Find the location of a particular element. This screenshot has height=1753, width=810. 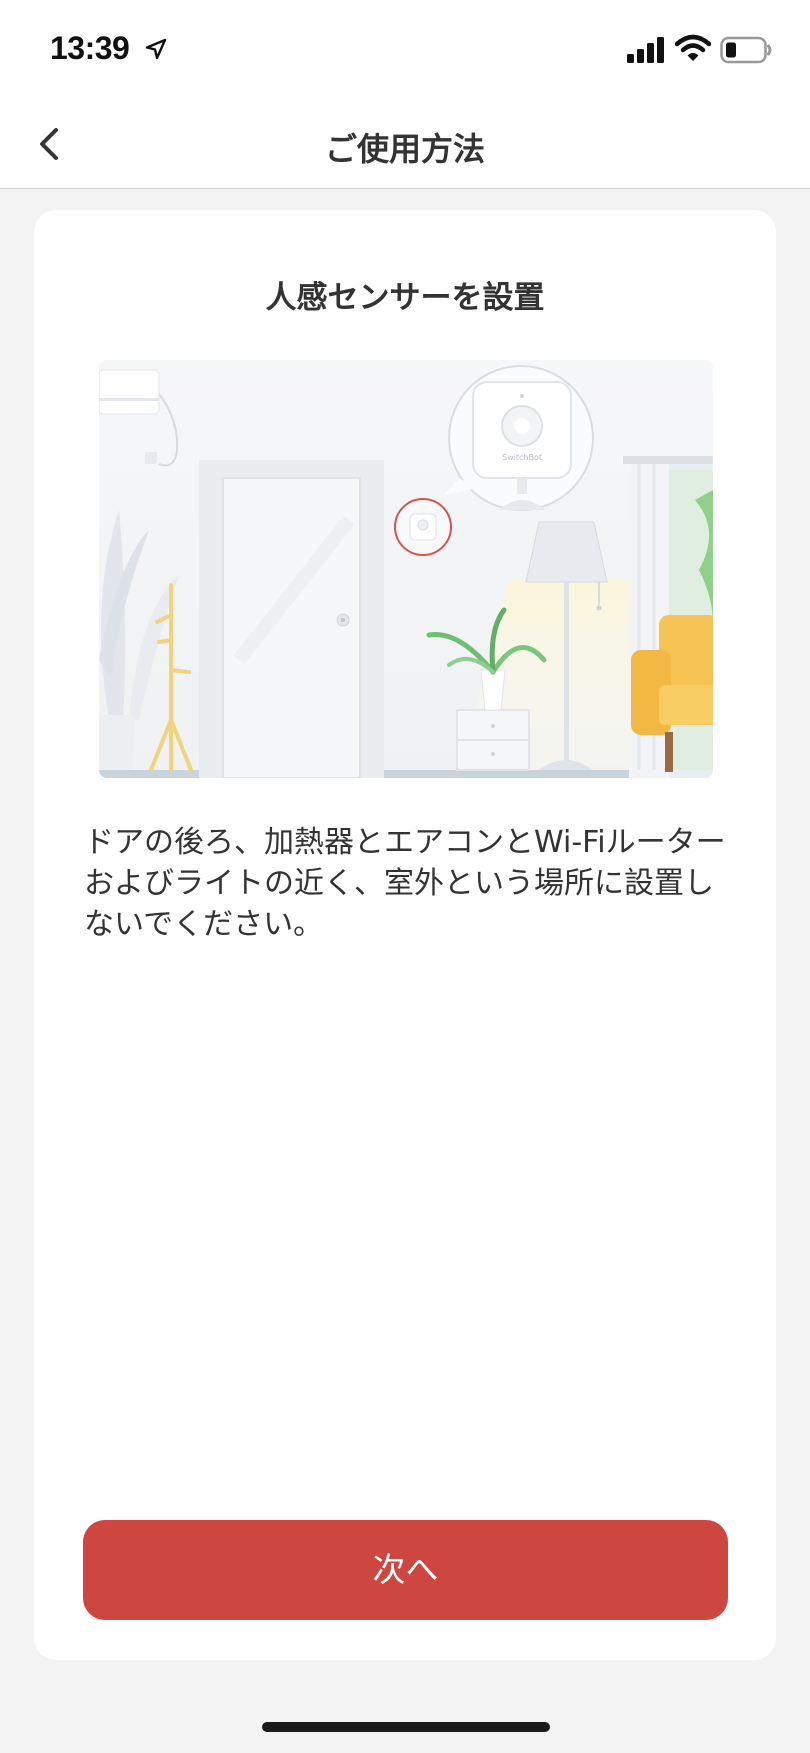

cellular-signal-icon is located at coordinates (645, 50).